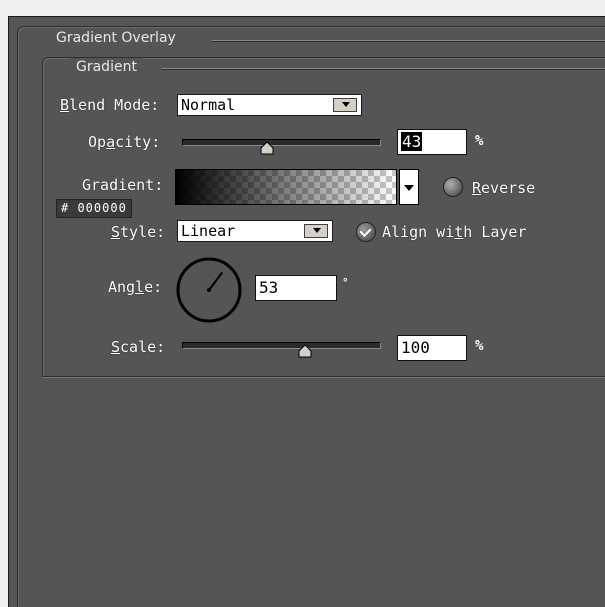 The height and width of the screenshot is (607, 605). Describe the element at coordinates (116, 38) in the screenshot. I see `section-title: Gradient Overlay` at that location.